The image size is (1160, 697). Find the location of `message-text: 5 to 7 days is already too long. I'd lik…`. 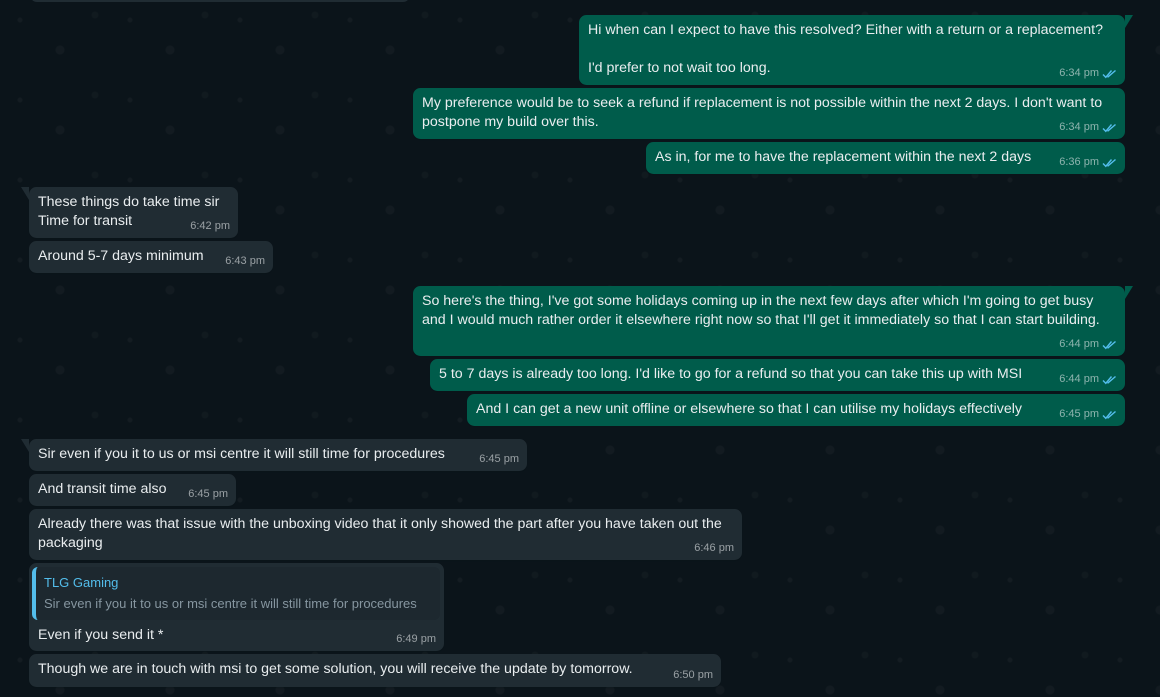

message-text: 5 to 7 days is already too long. I'd lik… is located at coordinates (731, 374).